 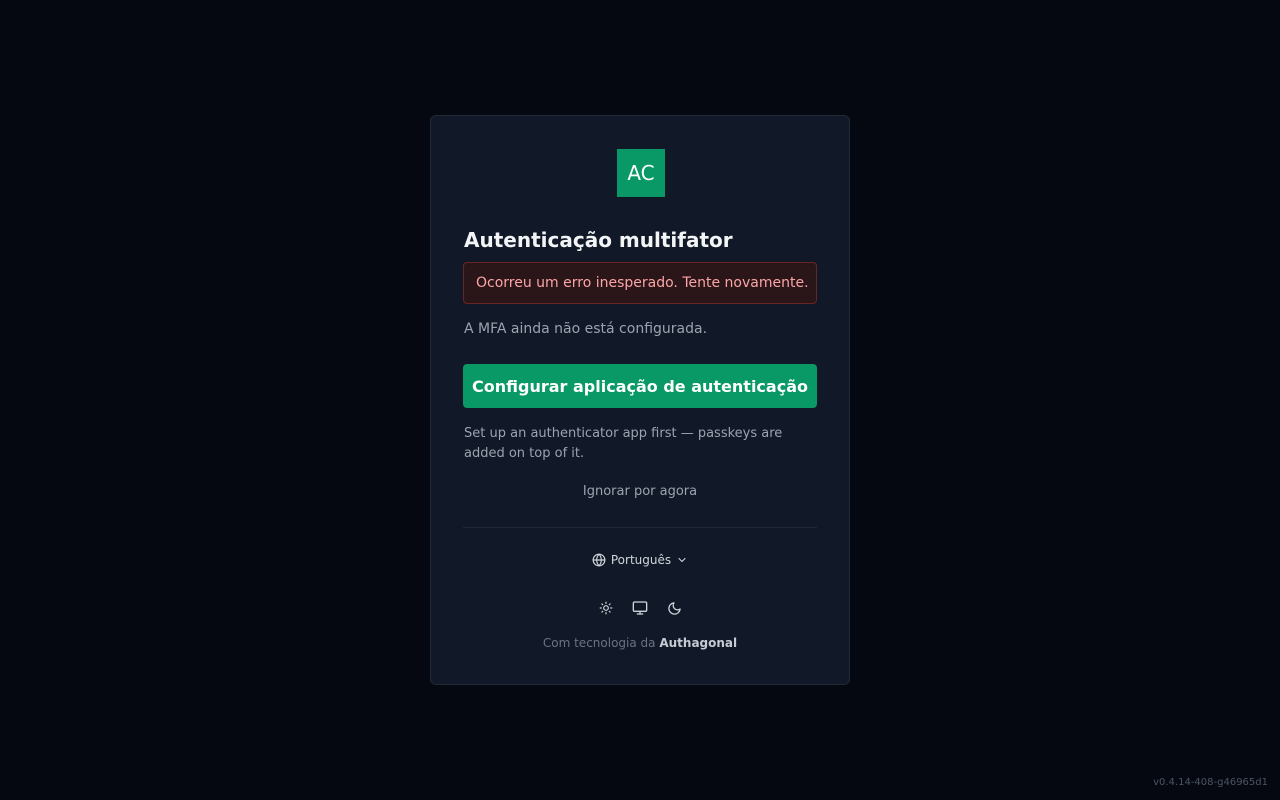 What do you see at coordinates (698, 643) in the screenshot?
I see `powered-by-brand: Authagonal` at bounding box center [698, 643].